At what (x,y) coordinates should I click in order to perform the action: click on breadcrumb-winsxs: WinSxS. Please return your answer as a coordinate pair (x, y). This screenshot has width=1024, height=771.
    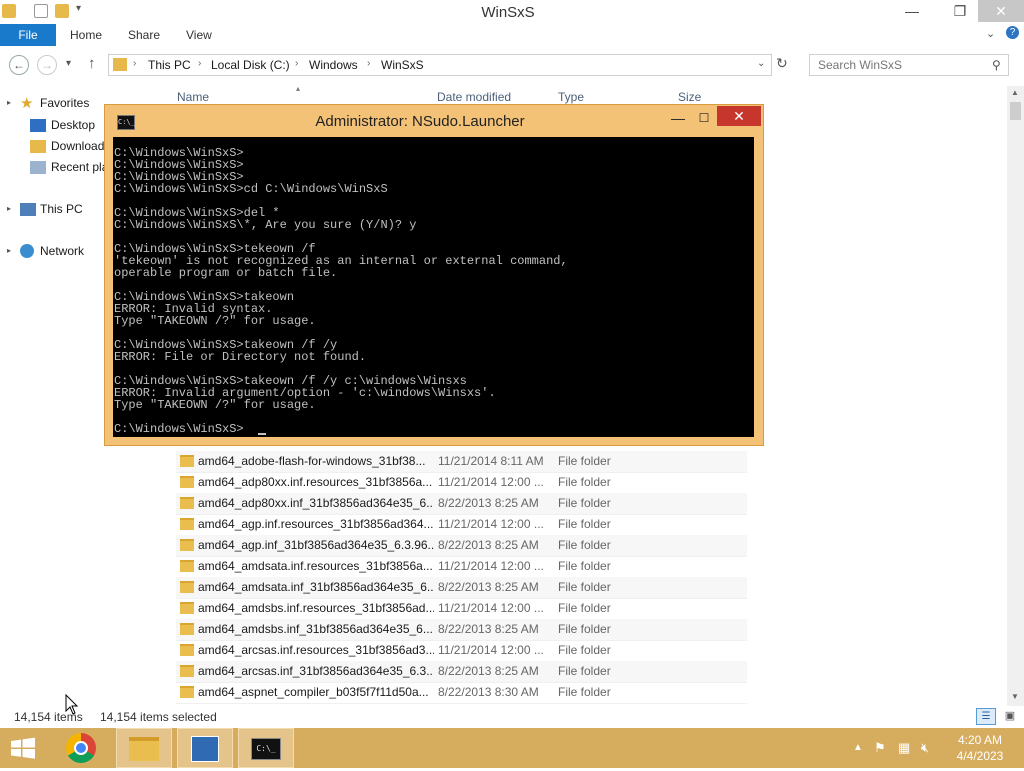
    Looking at the image, I should click on (402, 65).